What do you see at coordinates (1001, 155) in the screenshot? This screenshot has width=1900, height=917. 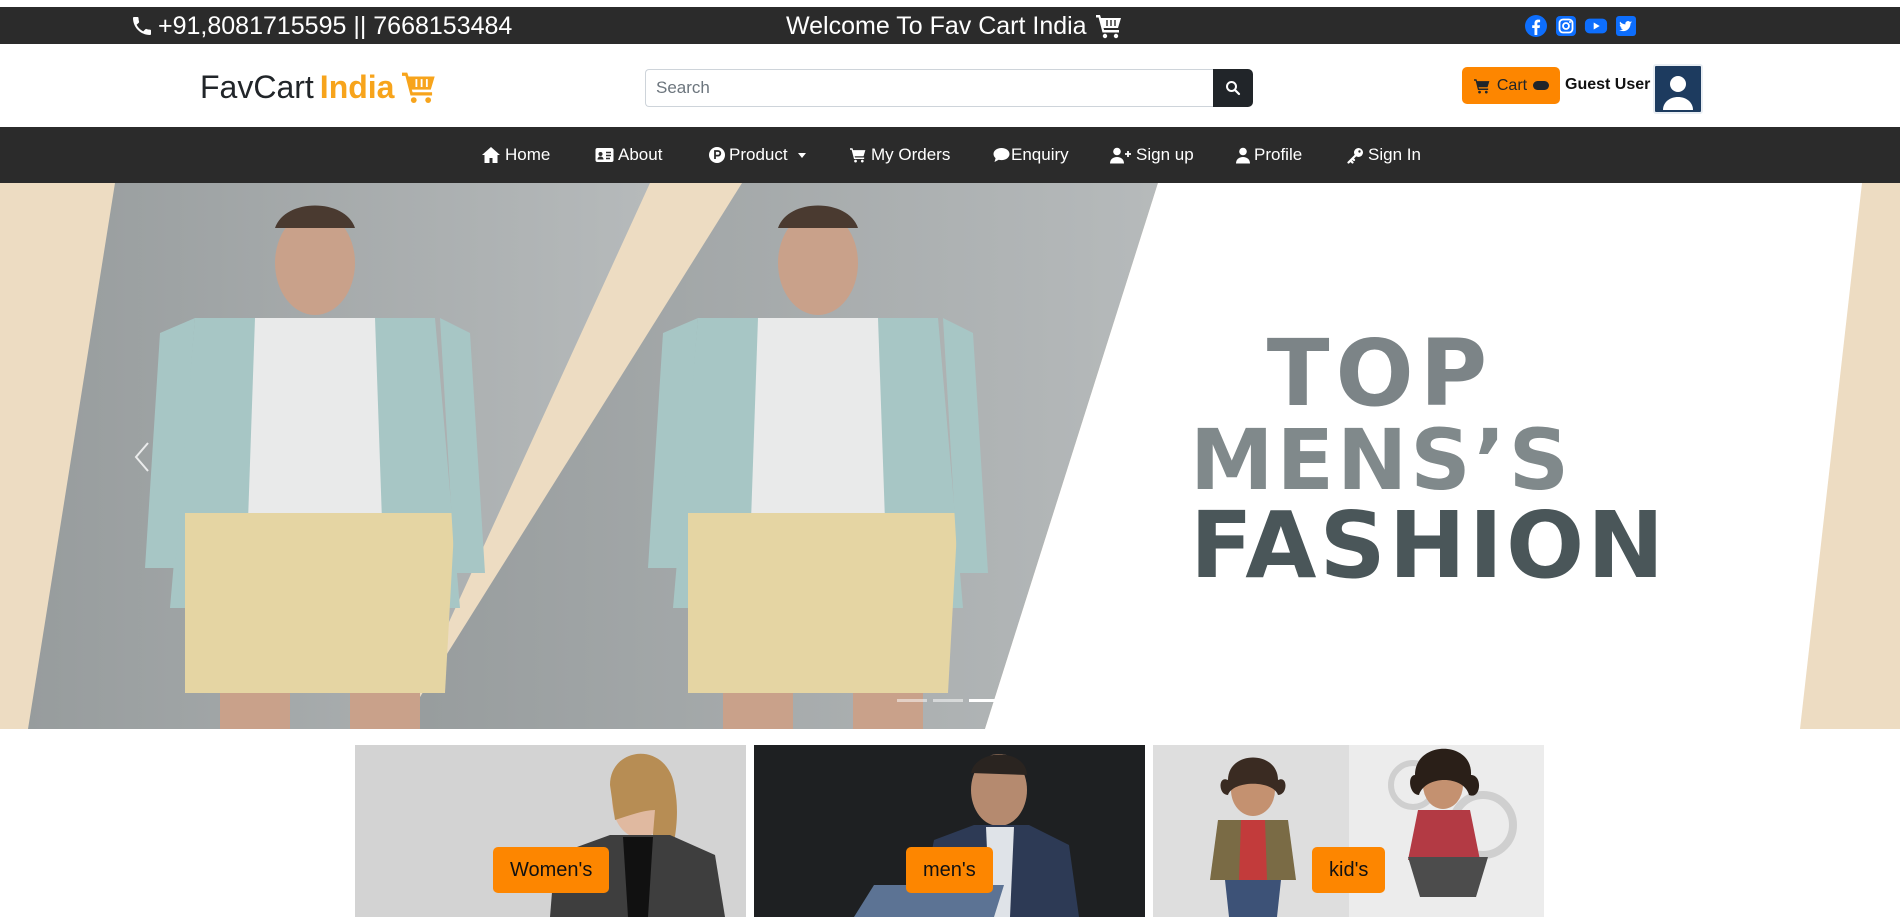 I see `chat-bubble-icon` at bounding box center [1001, 155].